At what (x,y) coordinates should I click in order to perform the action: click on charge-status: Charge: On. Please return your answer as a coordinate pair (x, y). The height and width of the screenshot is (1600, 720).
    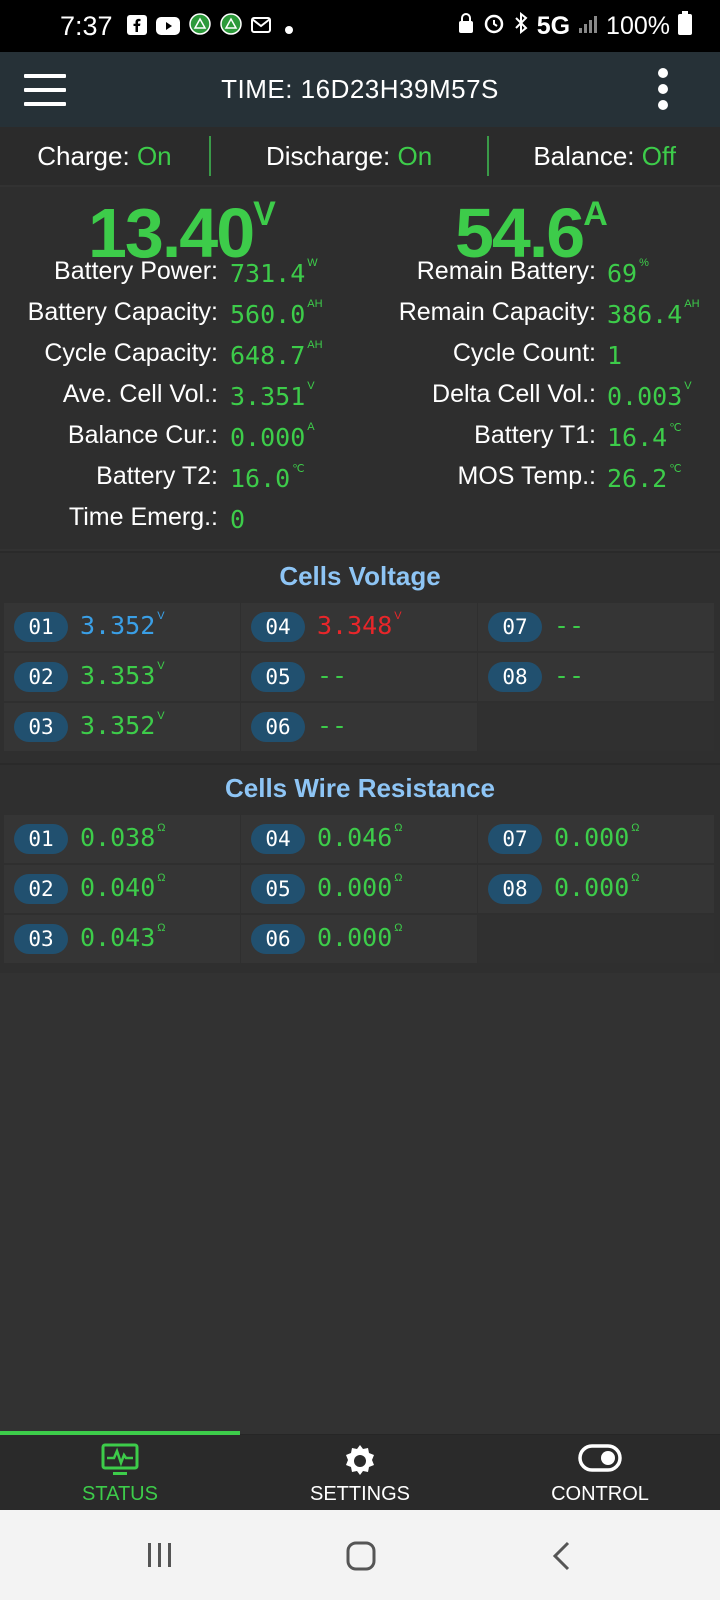
    Looking at the image, I should click on (104, 156).